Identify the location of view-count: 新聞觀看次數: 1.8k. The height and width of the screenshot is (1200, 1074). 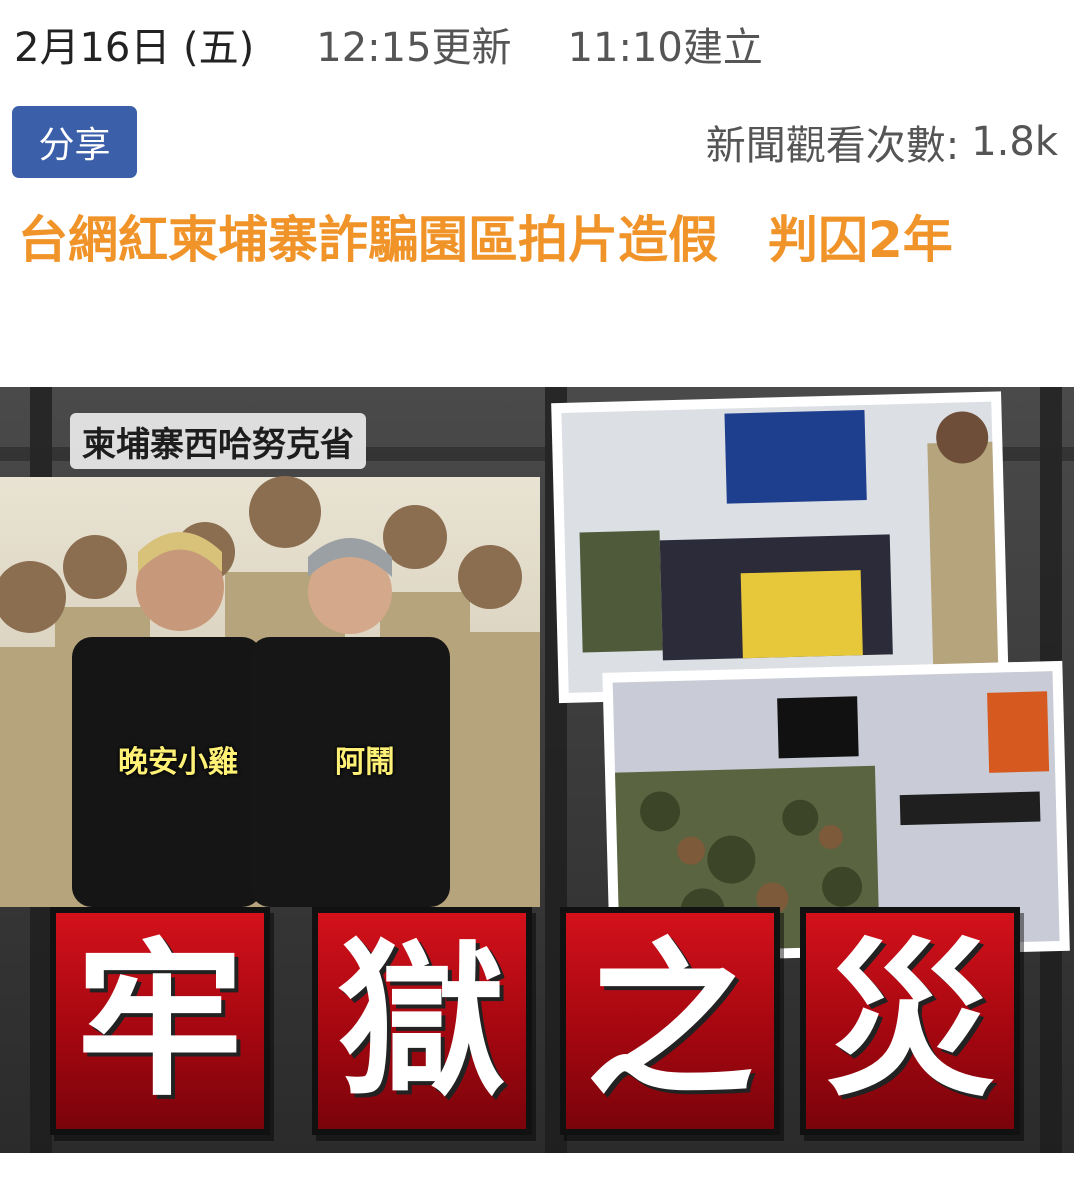
(882, 142).